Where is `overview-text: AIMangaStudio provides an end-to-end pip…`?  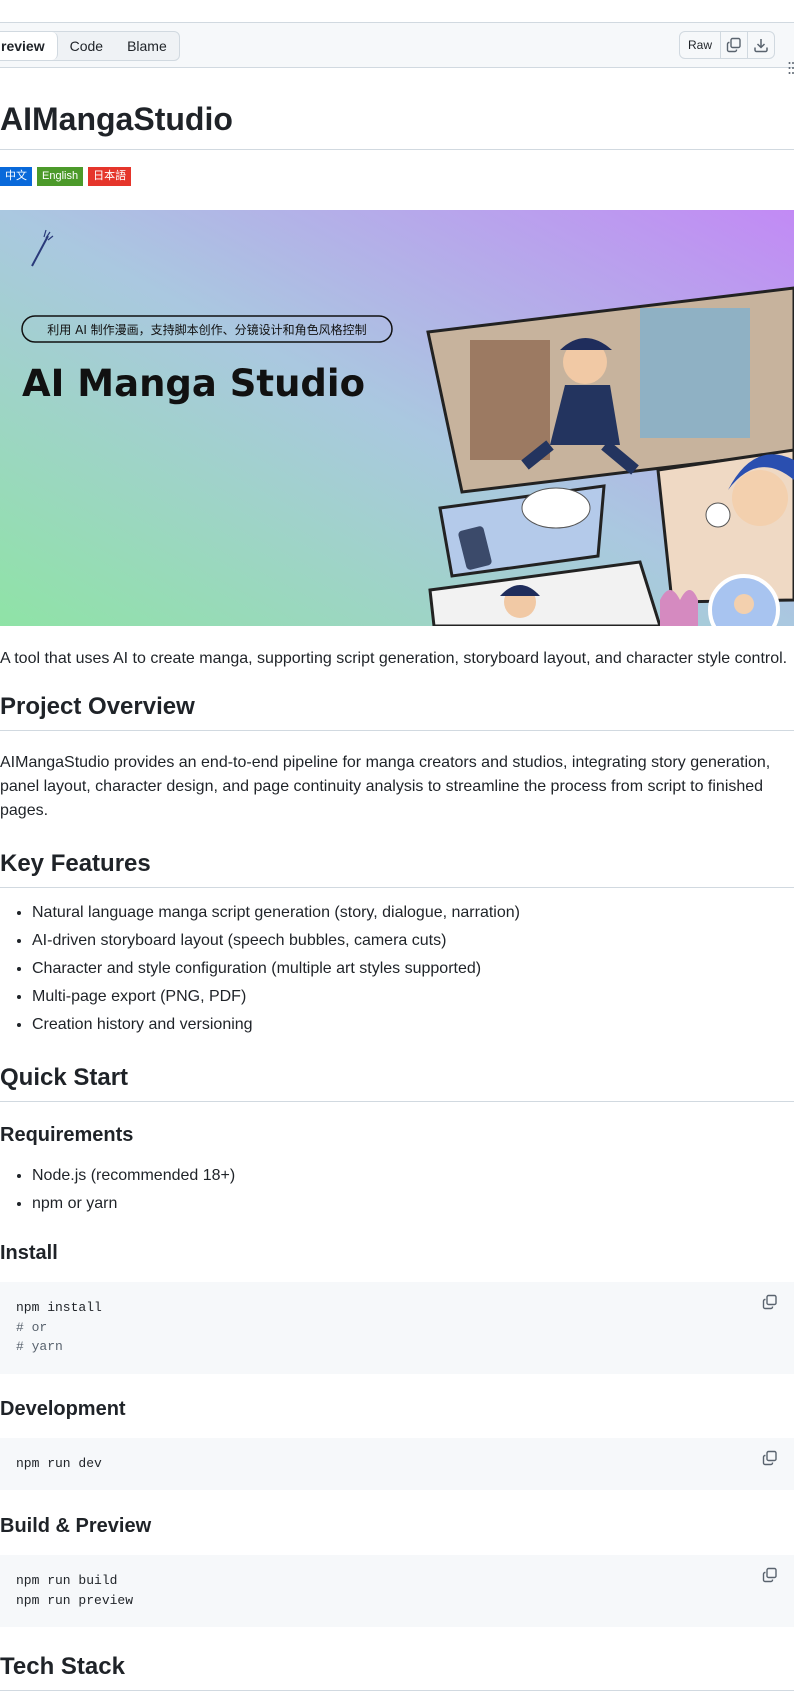
overview-text: AIMangaStudio provides an end-to-end pip… is located at coordinates (385, 786).